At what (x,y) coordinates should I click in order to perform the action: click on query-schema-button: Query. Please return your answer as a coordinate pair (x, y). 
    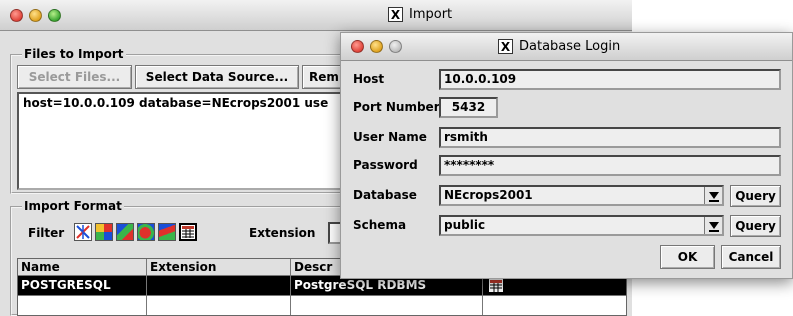
    Looking at the image, I should click on (755, 226).